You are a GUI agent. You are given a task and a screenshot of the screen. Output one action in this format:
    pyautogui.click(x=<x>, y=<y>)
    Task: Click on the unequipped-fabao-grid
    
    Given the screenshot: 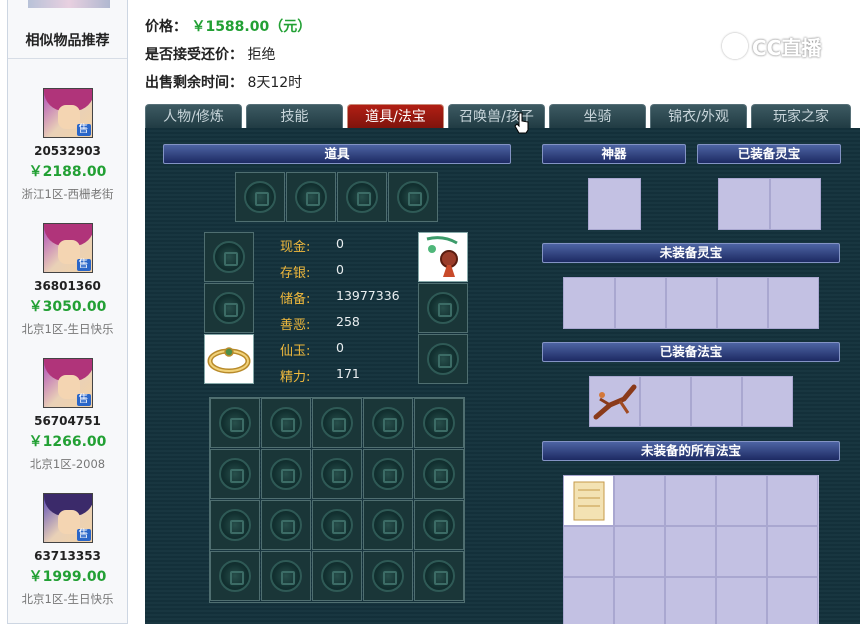 What is the action you would take?
    pyautogui.click(x=691, y=549)
    